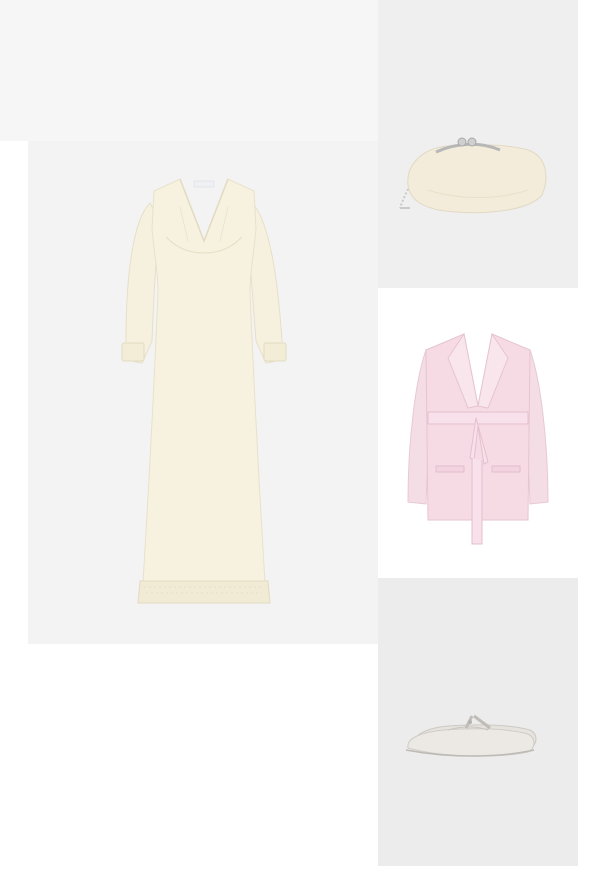 This screenshot has height=875, width=606. What do you see at coordinates (471, 735) in the screenshot?
I see `mary-jane-flats-image` at bounding box center [471, 735].